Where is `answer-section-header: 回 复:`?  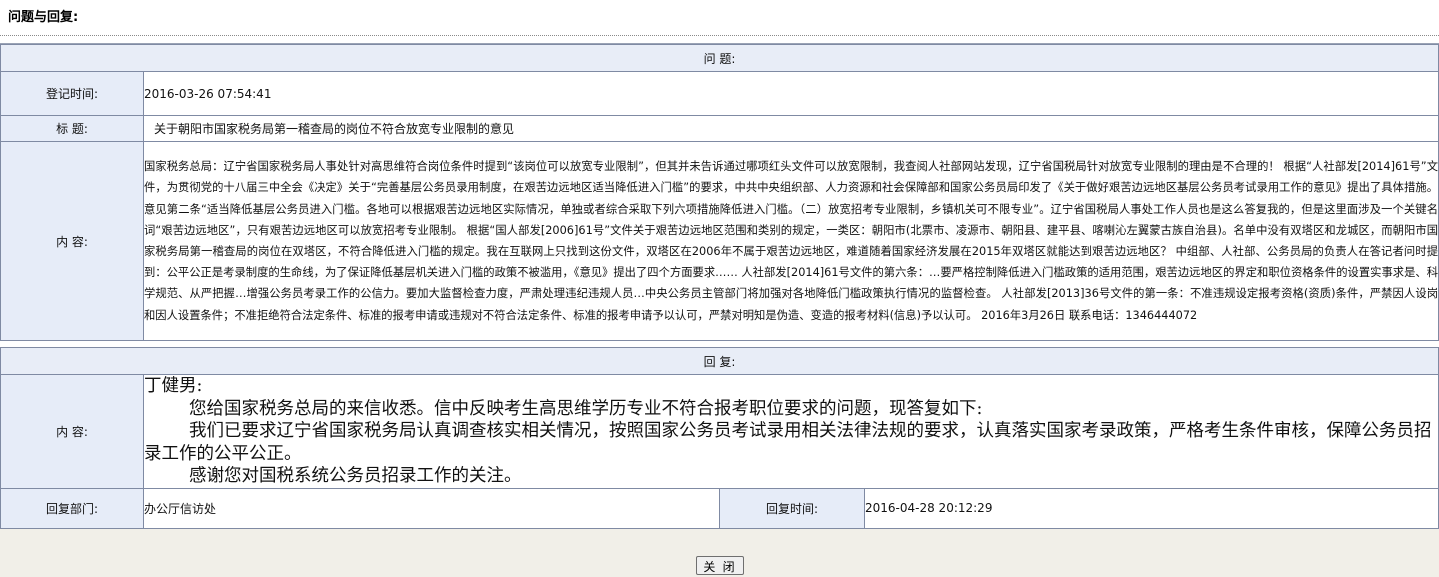 answer-section-header: 回 复: is located at coordinates (719, 361).